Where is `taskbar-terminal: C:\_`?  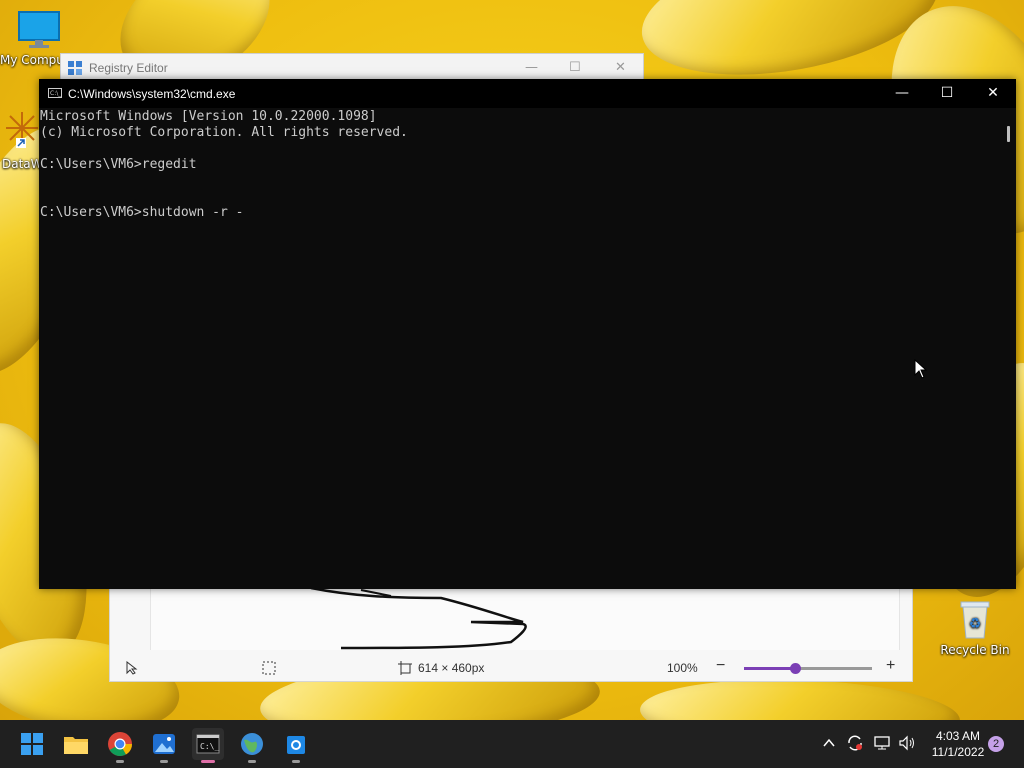
taskbar-terminal: C:\_ is located at coordinates (208, 745).